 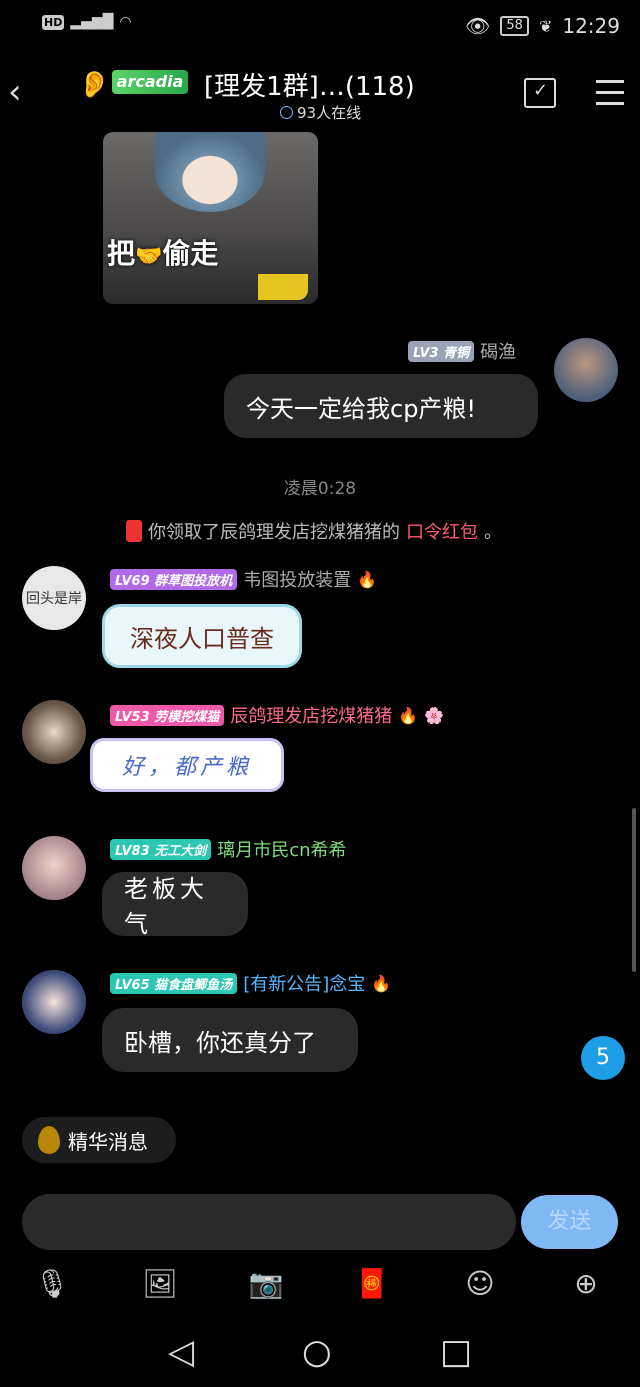 What do you see at coordinates (108, 1141) in the screenshot?
I see `essence-label: 精华消息` at bounding box center [108, 1141].